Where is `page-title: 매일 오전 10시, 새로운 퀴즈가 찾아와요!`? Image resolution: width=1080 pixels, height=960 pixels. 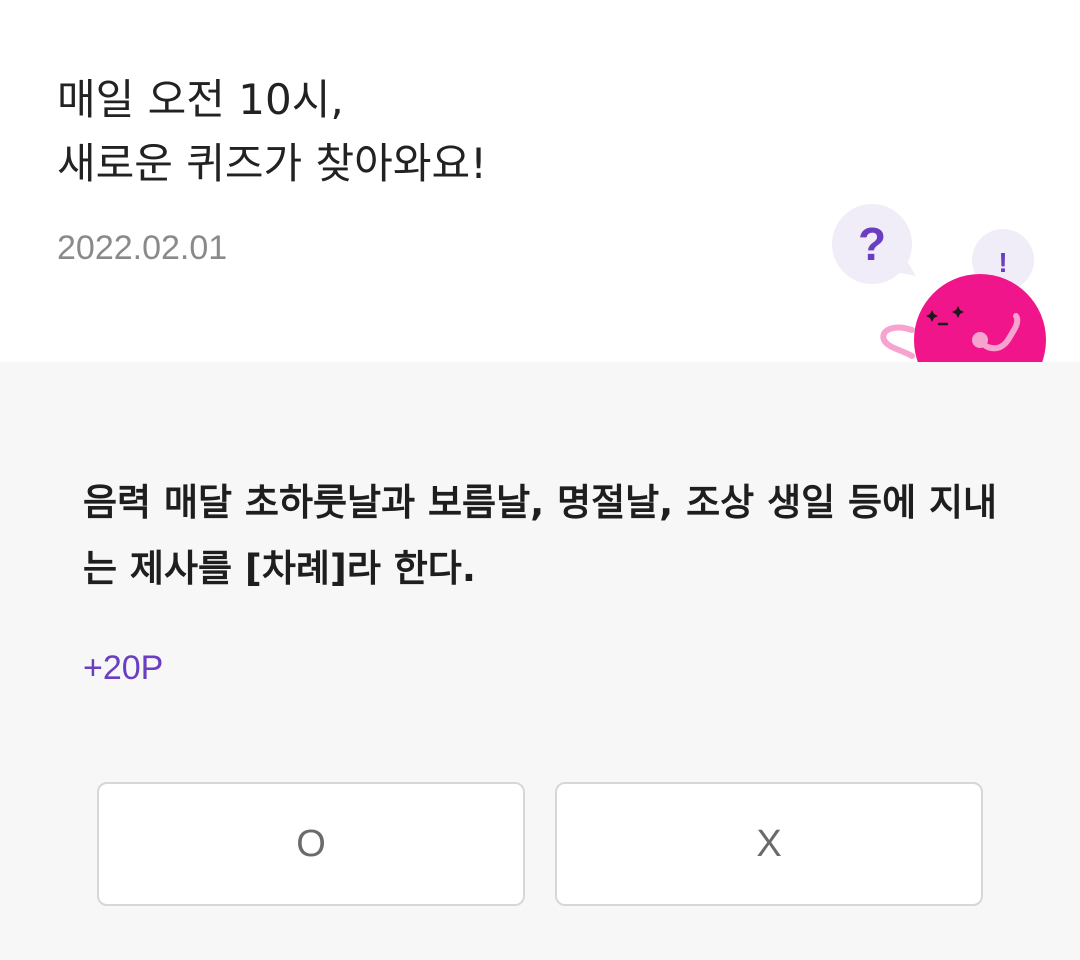
page-title: 매일 오전 10시, 새로운 퀴즈가 찾아와요! is located at coordinates (272, 132).